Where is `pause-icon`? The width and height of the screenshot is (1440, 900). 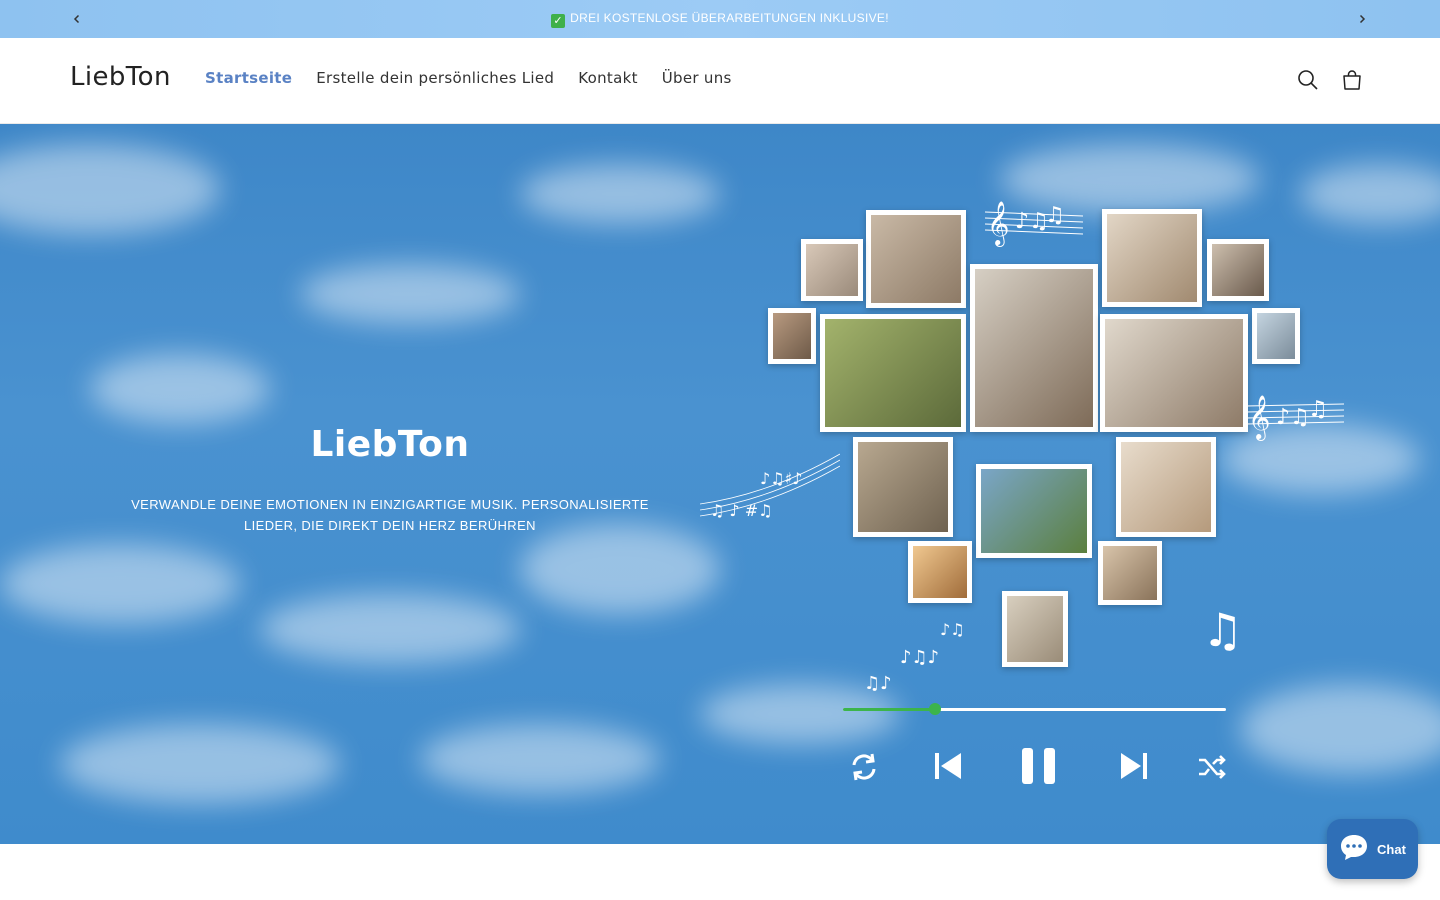
pause-icon is located at coordinates (1039, 768).